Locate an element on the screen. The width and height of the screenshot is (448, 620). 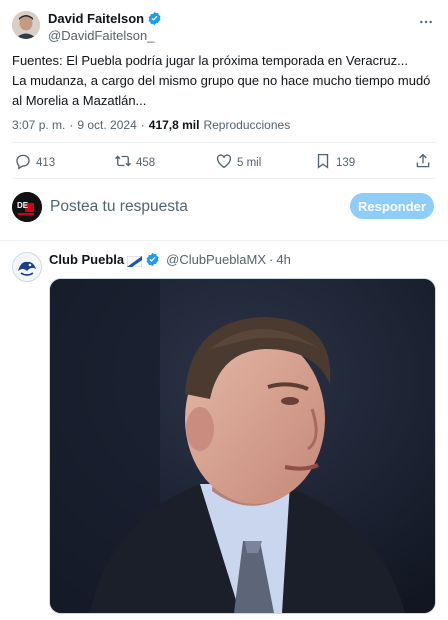
views-count: 417,8 mil is located at coordinates (174, 125).